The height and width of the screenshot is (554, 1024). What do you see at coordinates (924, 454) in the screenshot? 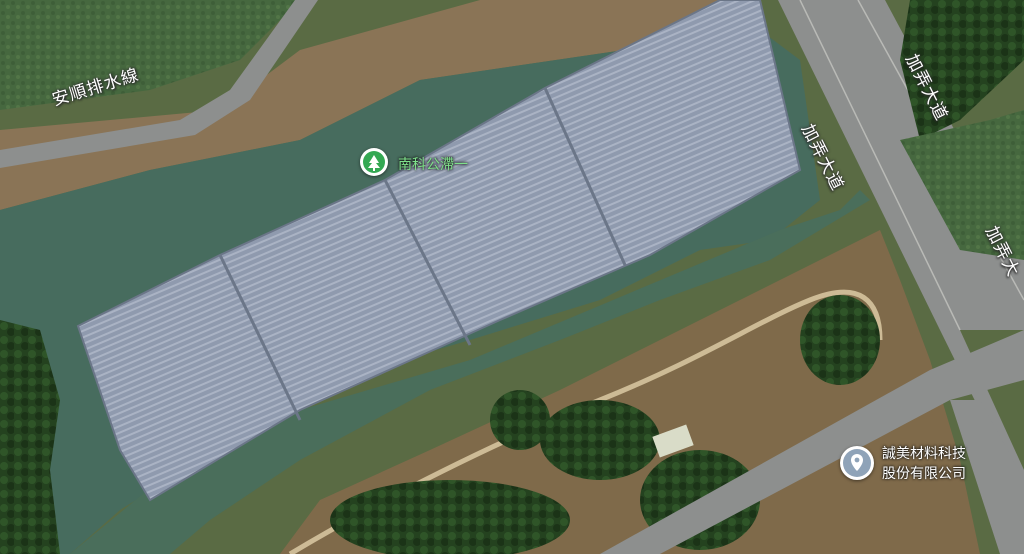
I see `business-name-line1: 誠美材料科技` at bounding box center [924, 454].